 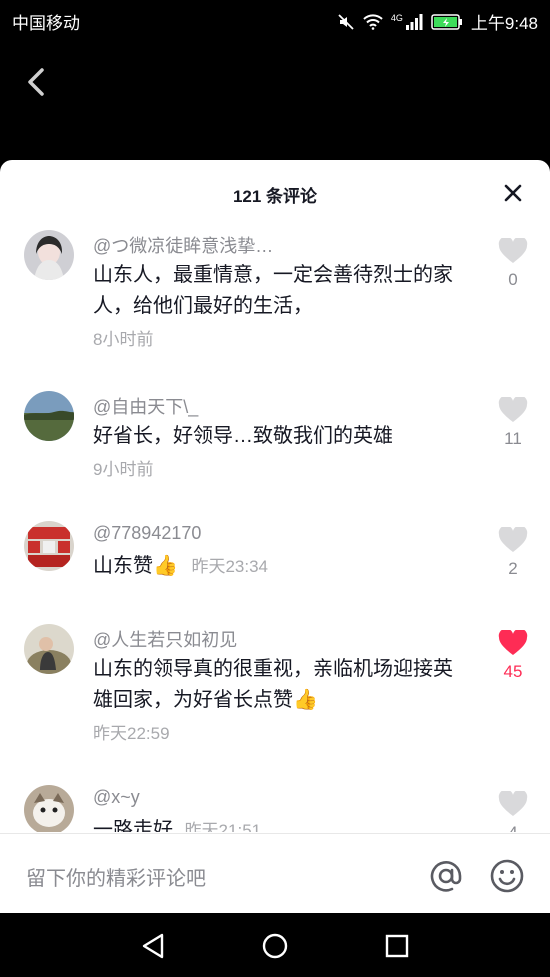 I want to click on nav-recents-icon, so click(x=397, y=946).